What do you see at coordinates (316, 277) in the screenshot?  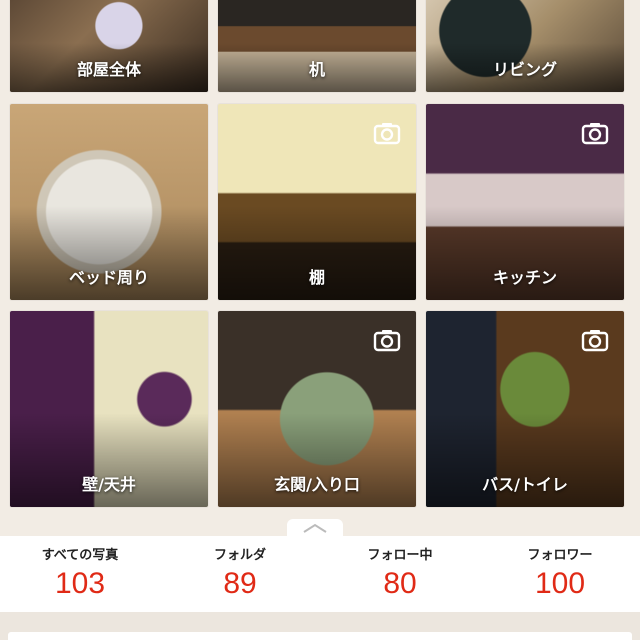 I see `folder-label: 棚` at bounding box center [316, 277].